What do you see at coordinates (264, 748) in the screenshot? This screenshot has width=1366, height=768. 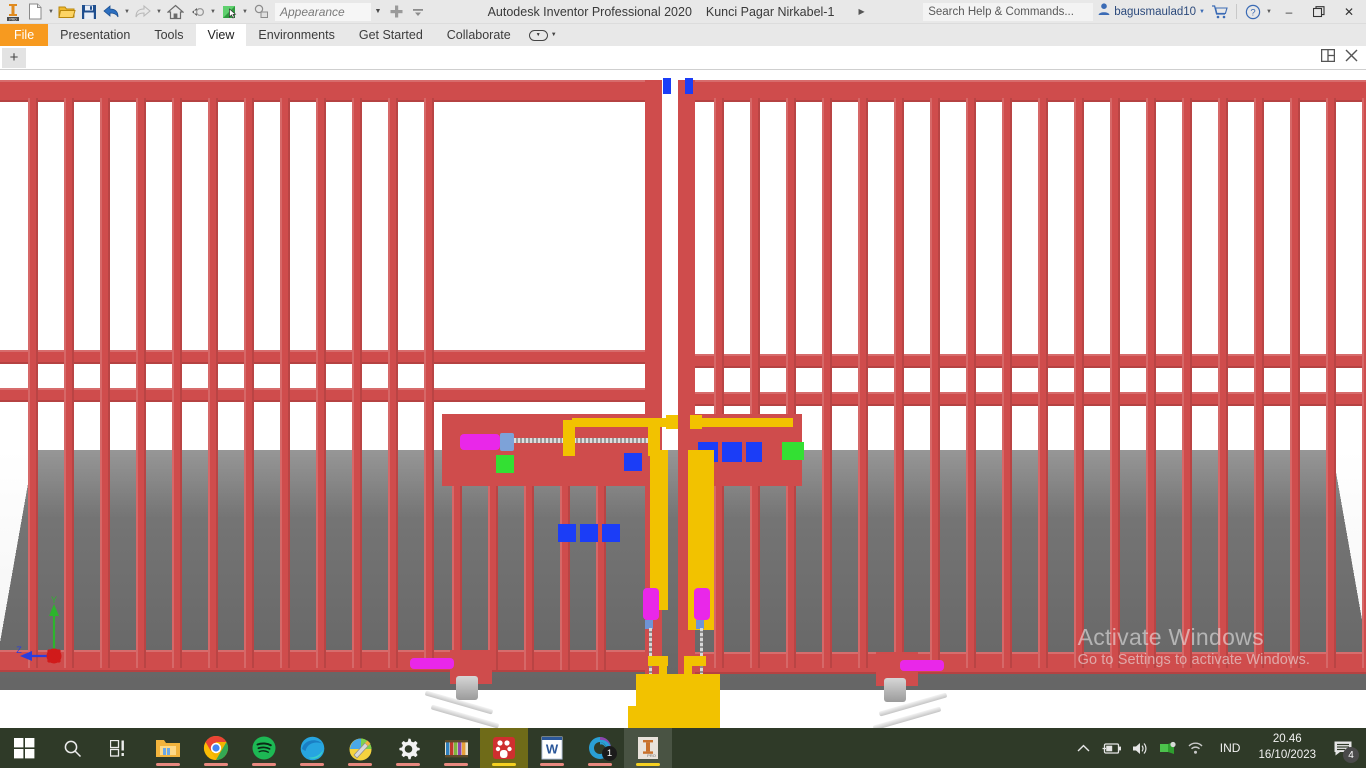 I see `spotify-icon` at bounding box center [264, 748].